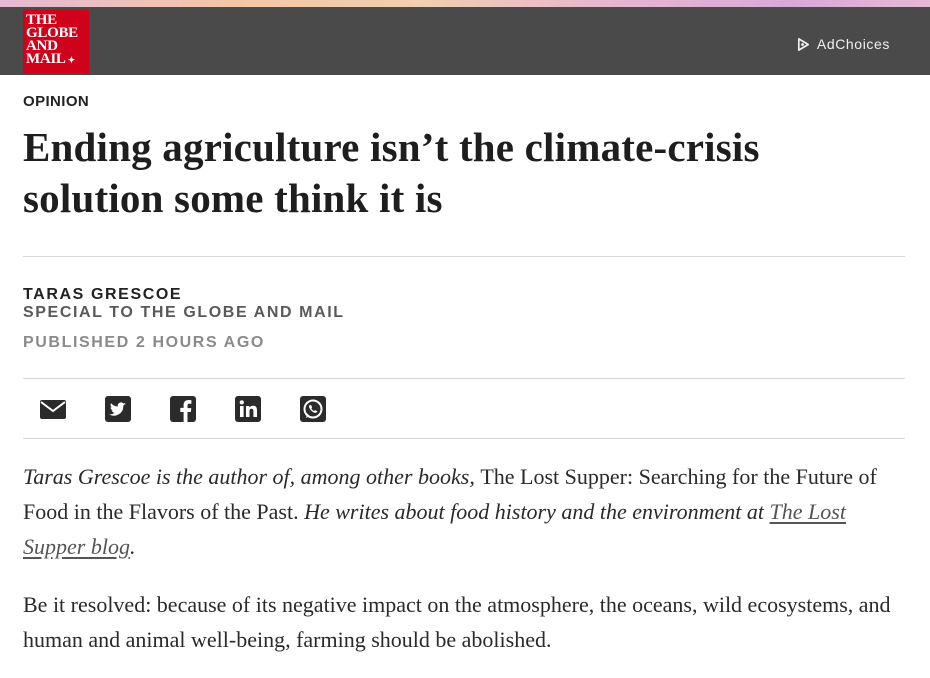 Image resolution: width=930 pixels, height=678 pixels. Describe the element at coordinates (853, 44) in the screenshot. I see `adchoices-label: AdChoices` at that location.